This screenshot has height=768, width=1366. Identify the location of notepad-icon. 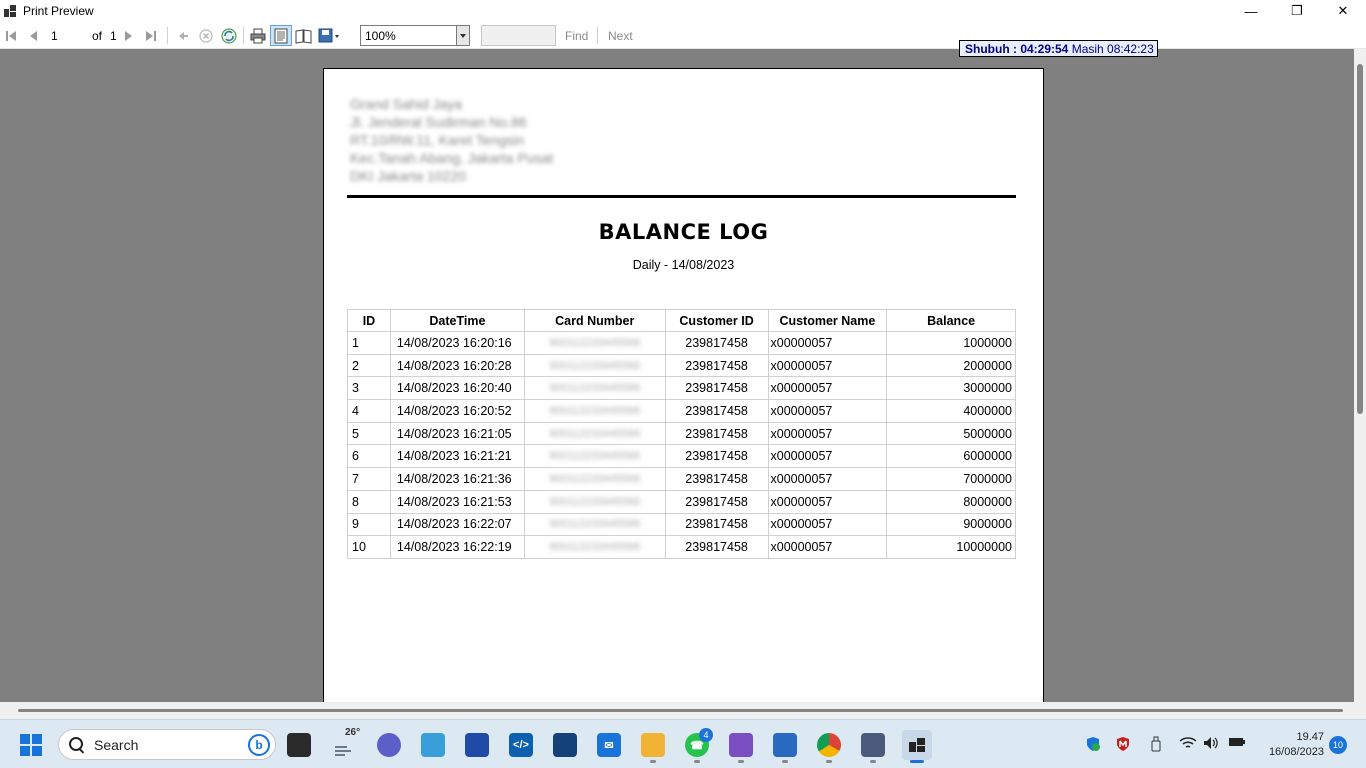
(785, 745).